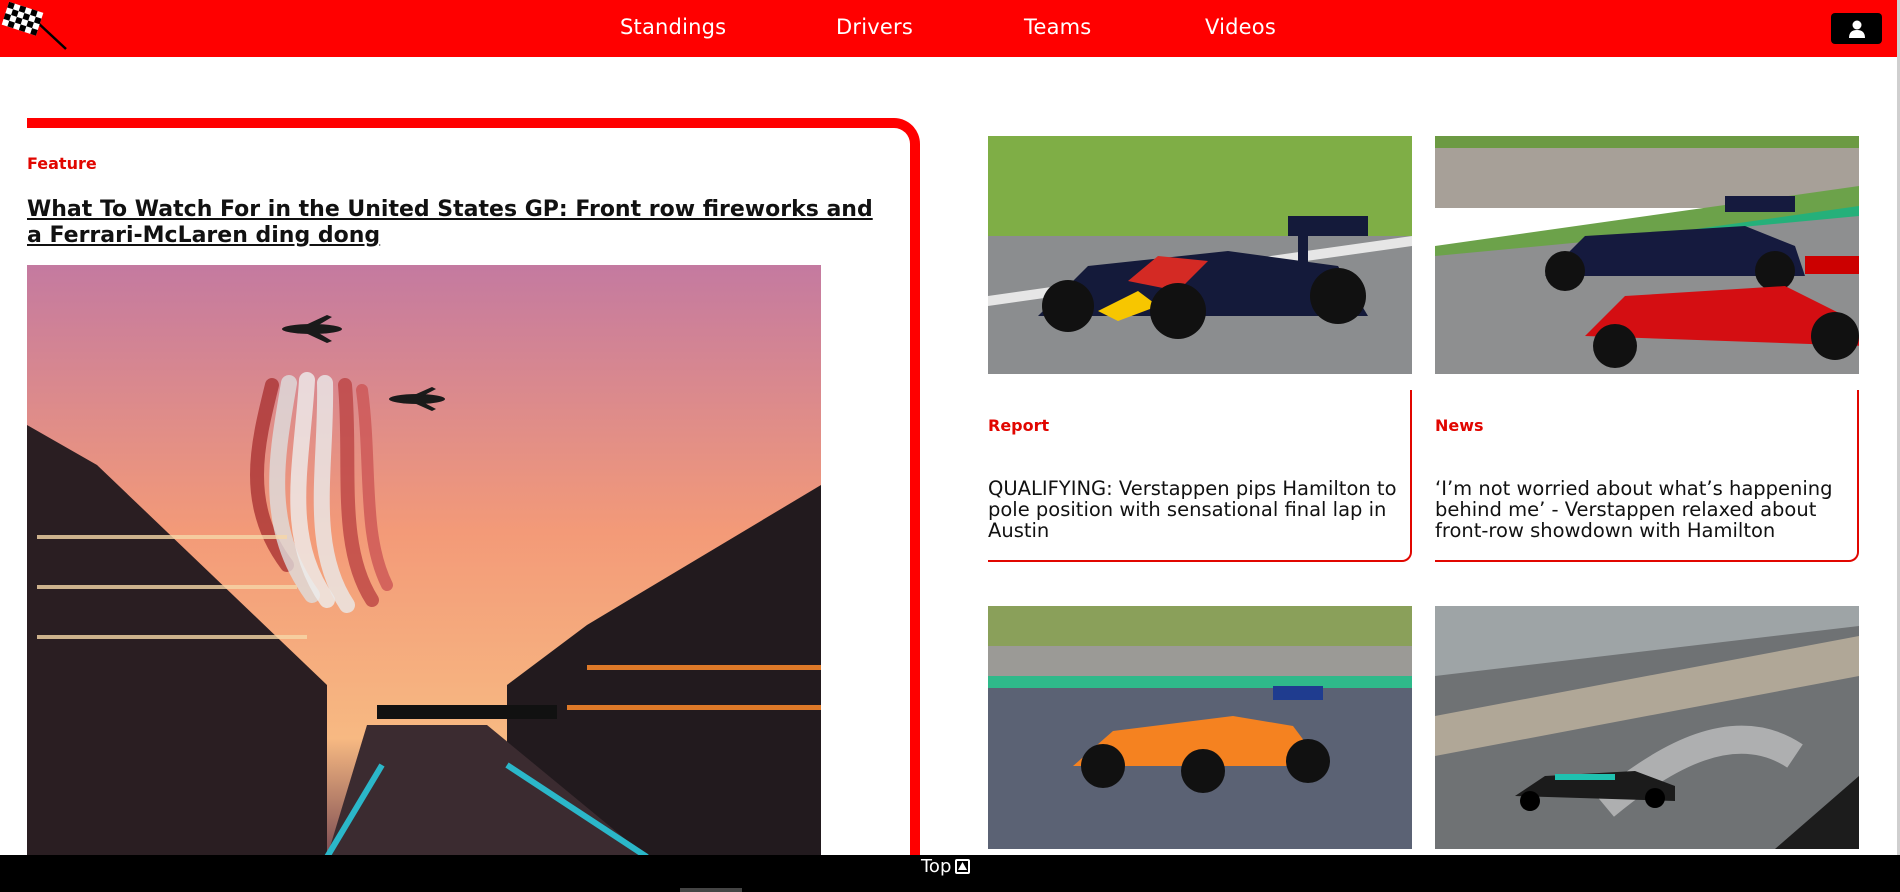 This screenshot has height=892, width=1900. Describe the element at coordinates (1459, 425) in the screenshot. I see `news-category-label: News` at that location.